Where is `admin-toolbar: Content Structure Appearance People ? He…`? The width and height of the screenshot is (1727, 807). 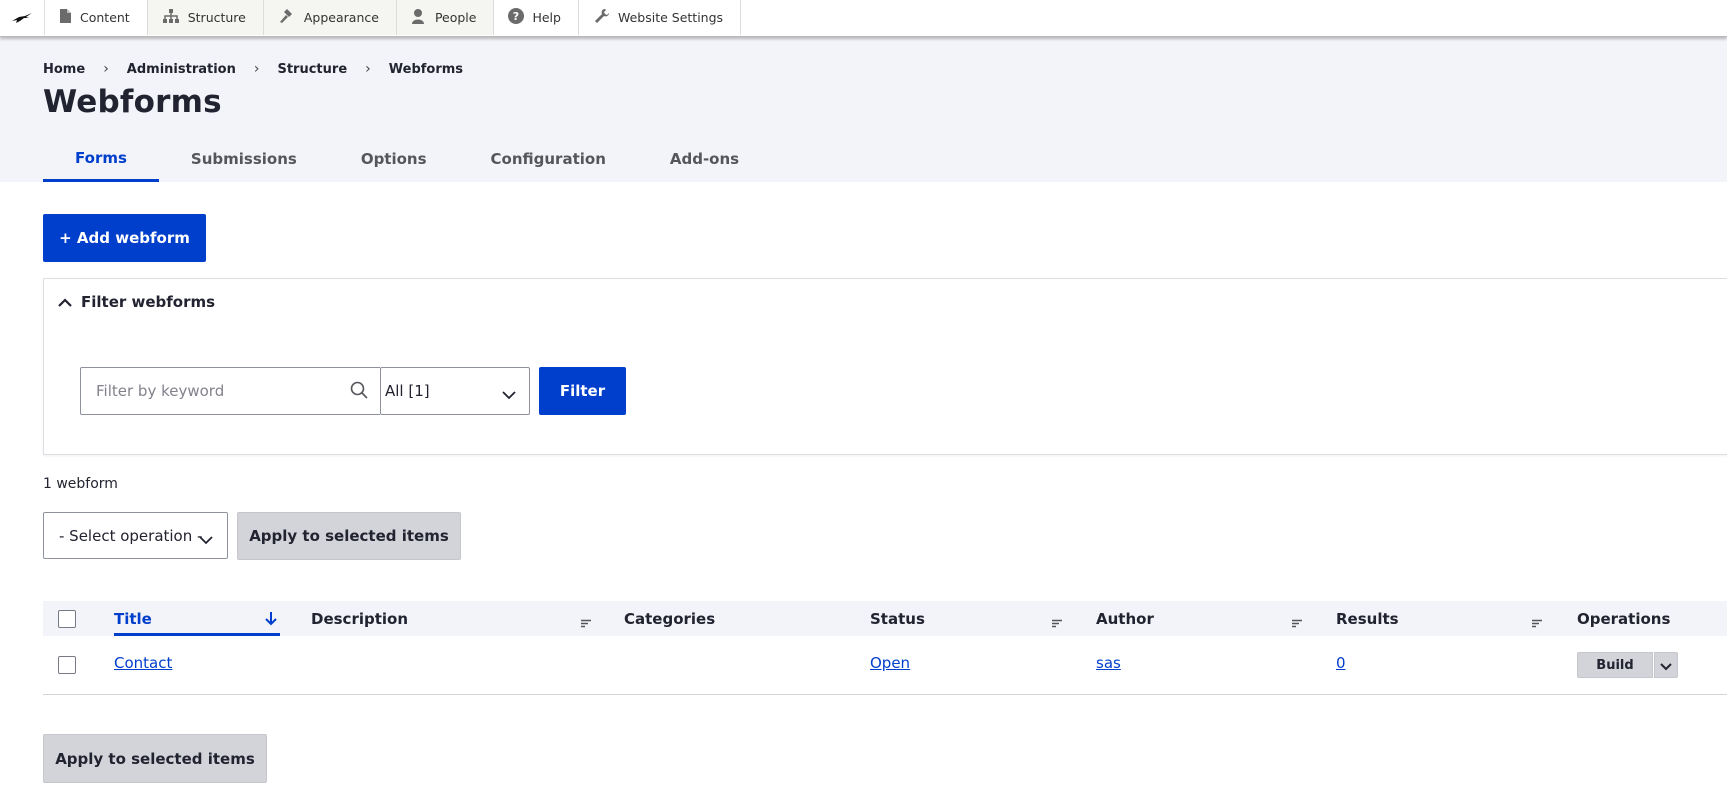
admin-toolbar: Content Structure Appearance People ? He… is located at coordinates (863, 18).